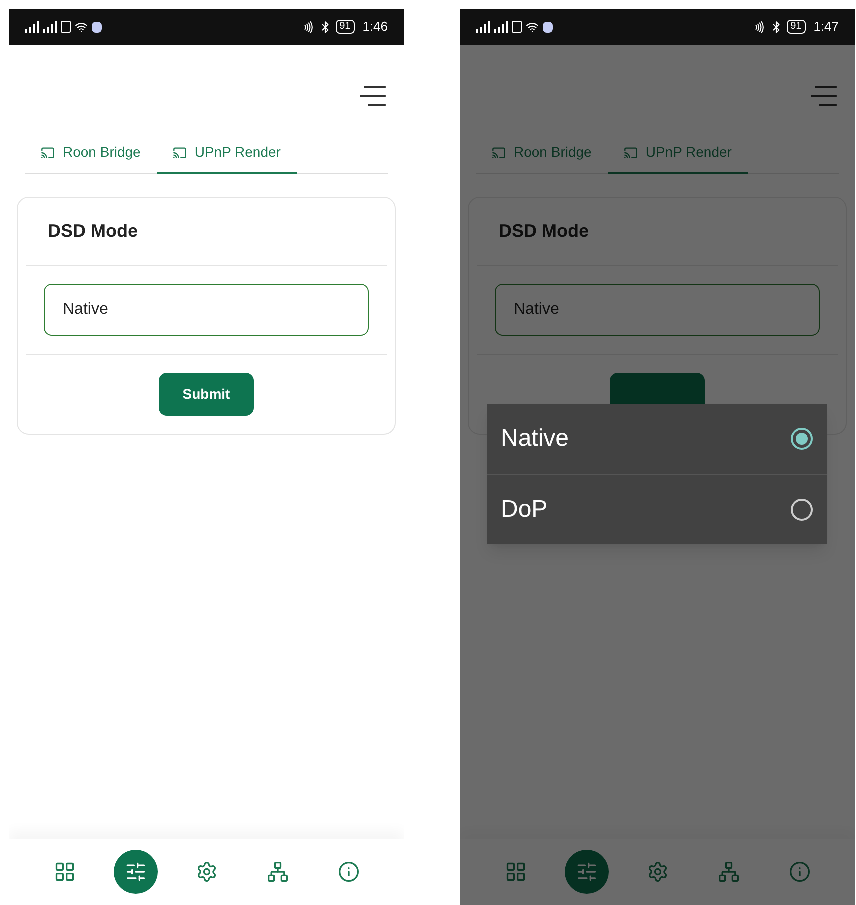  I want to click on option-label: DoP, so click(525, 509).